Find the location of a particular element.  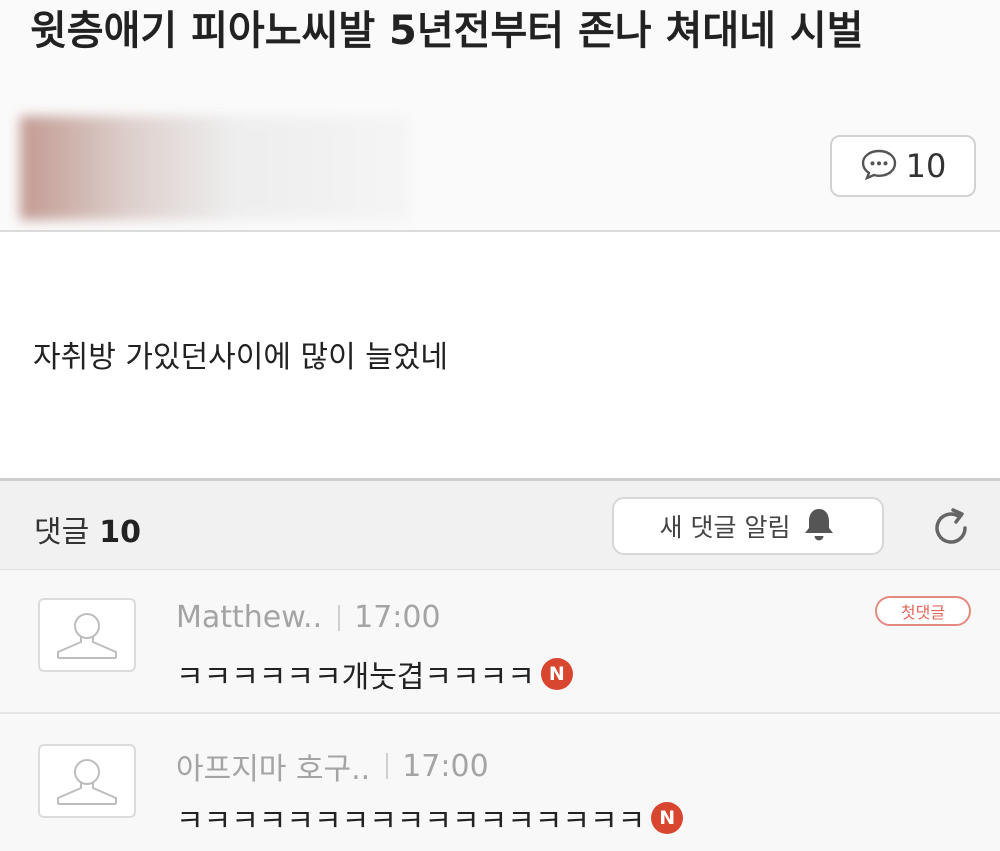

comment-text-row: ㅋㅋㅋㅋㅋㅋㅋㅋㅋㅋㅋㅋㅋㅋㅋㅋㅋ N is located at coordinates (430, 818).